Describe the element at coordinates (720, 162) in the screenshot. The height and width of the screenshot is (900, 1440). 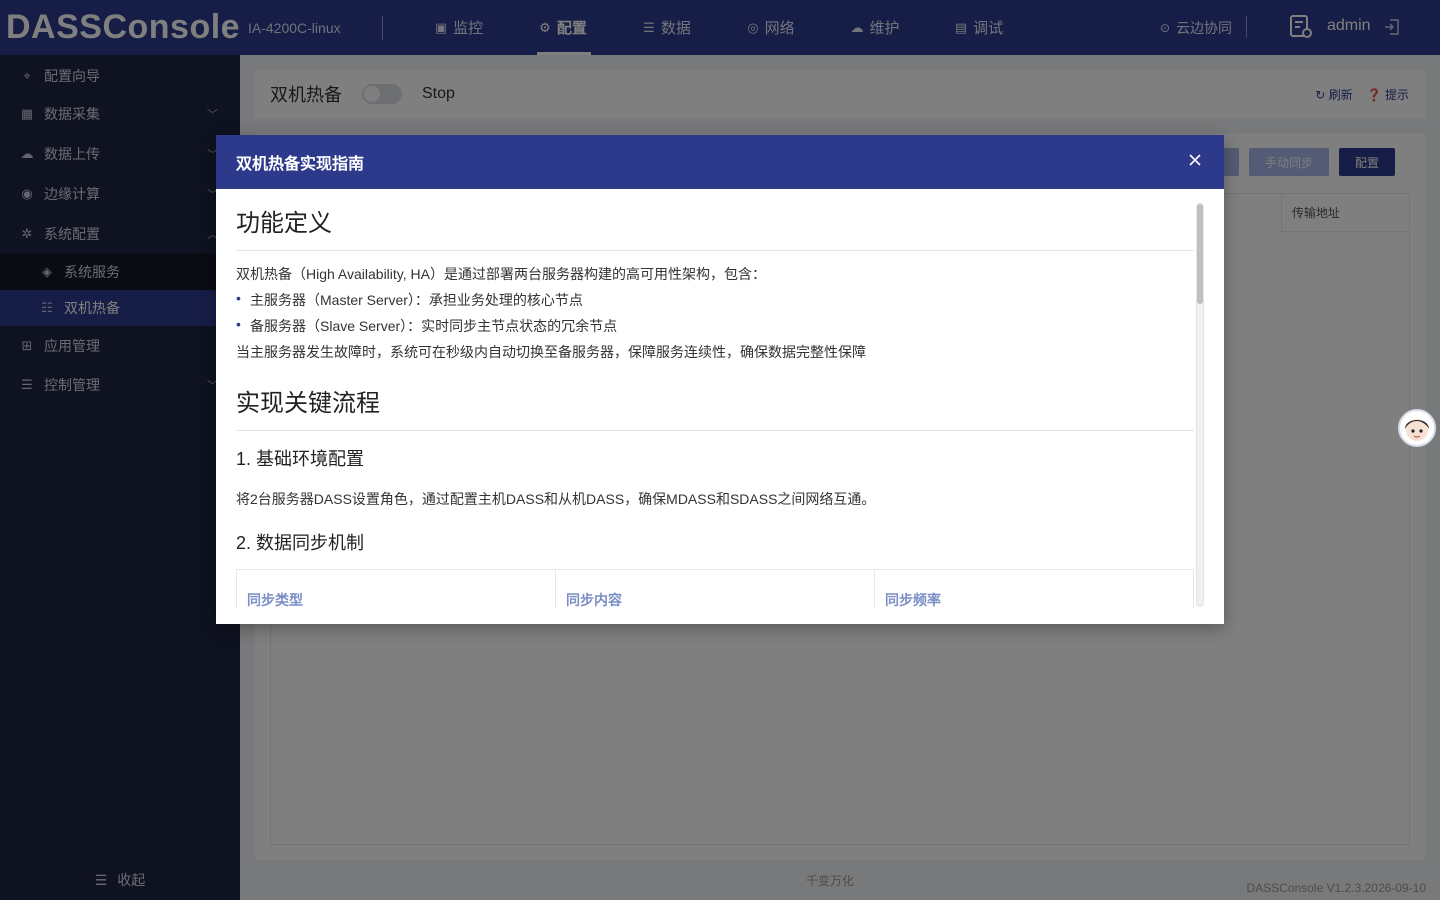
I see `modal-header: 双机热备实现指南` at that location.